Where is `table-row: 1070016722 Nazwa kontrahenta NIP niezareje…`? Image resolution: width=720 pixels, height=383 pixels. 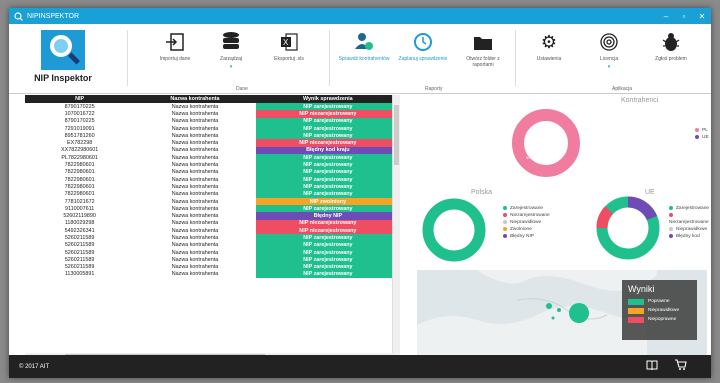
table-row: 1070016722 Nazwa kontrahenta NIP niezareje… is located at coordinates (212, 114).